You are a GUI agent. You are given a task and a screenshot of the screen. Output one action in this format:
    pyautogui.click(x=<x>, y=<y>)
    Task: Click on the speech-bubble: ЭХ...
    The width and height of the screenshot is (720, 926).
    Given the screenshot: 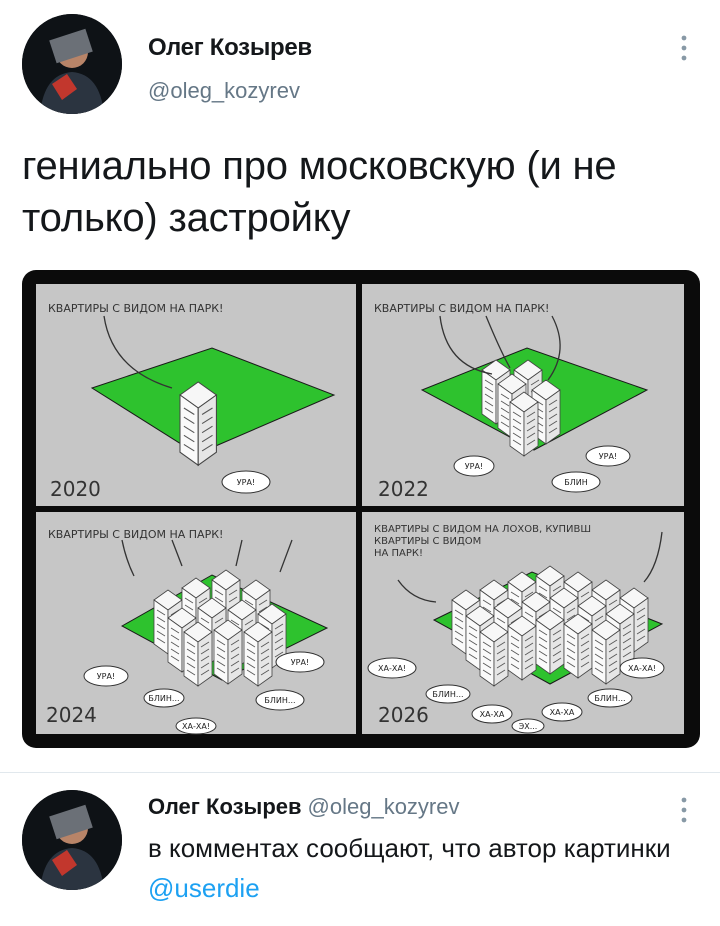 What is the action you would take?
    pyautogui.click(x=528, y=726)
    